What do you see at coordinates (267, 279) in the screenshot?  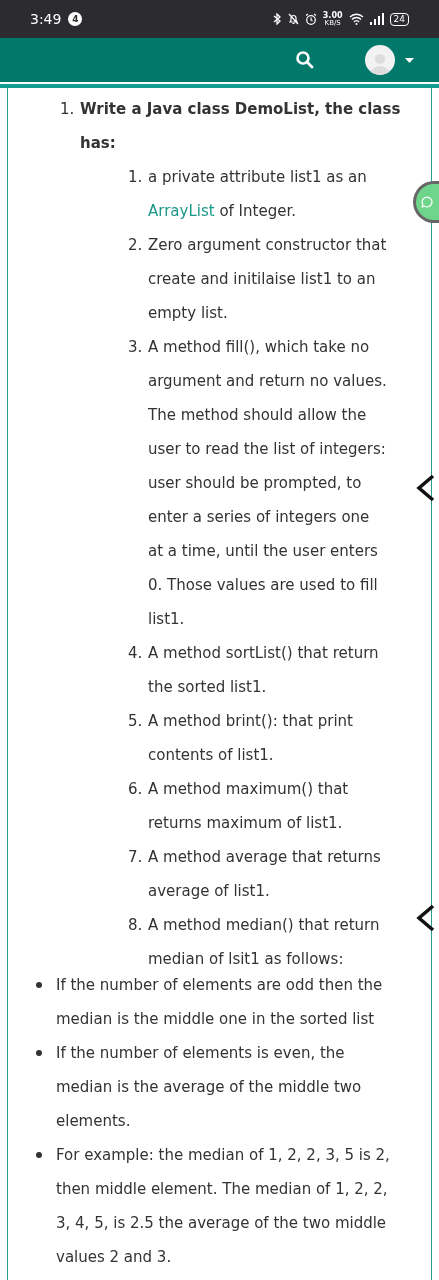 I see `list-item-text: Zero argument constructor that create and initilaise list1 to an empty list.` at bounding box center [267, 279].